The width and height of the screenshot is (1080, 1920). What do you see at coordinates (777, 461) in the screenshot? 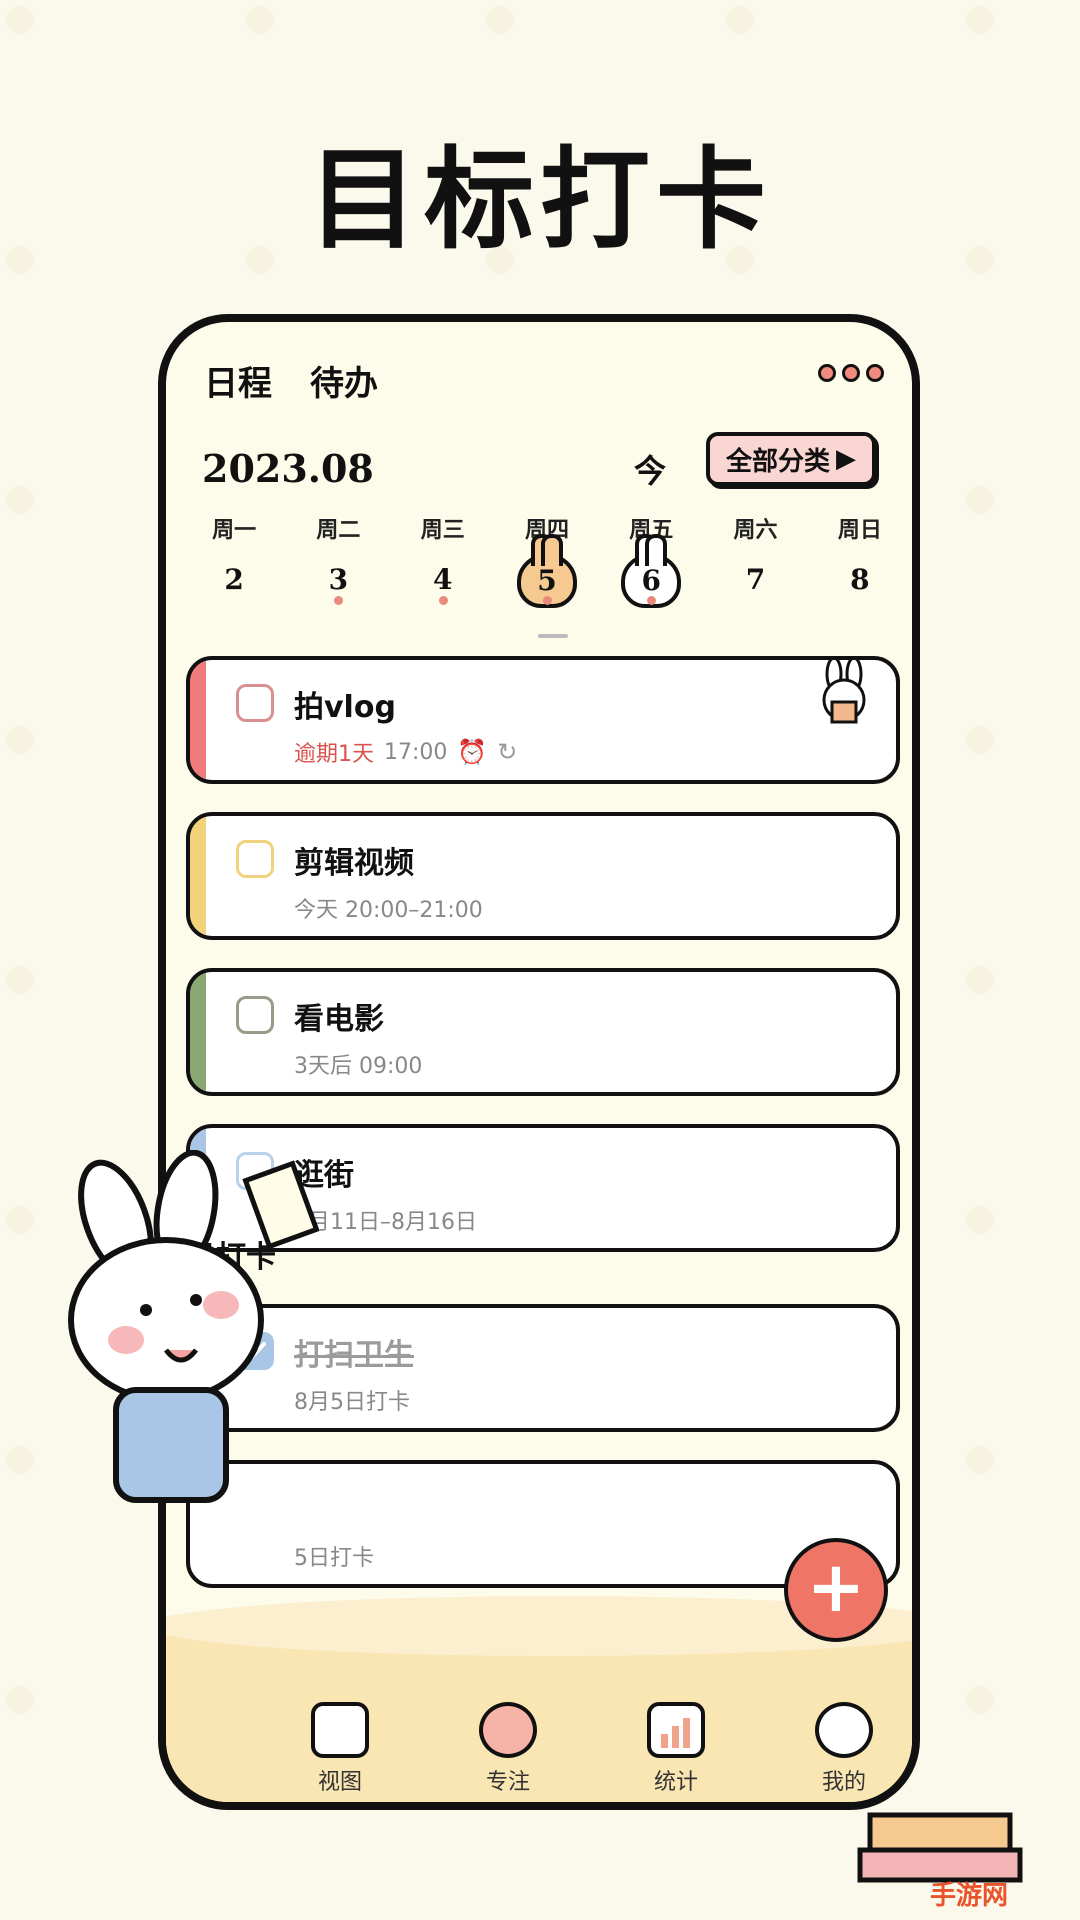
I see `all-categories-label: 全部分类` at bounding box center [777, 461].